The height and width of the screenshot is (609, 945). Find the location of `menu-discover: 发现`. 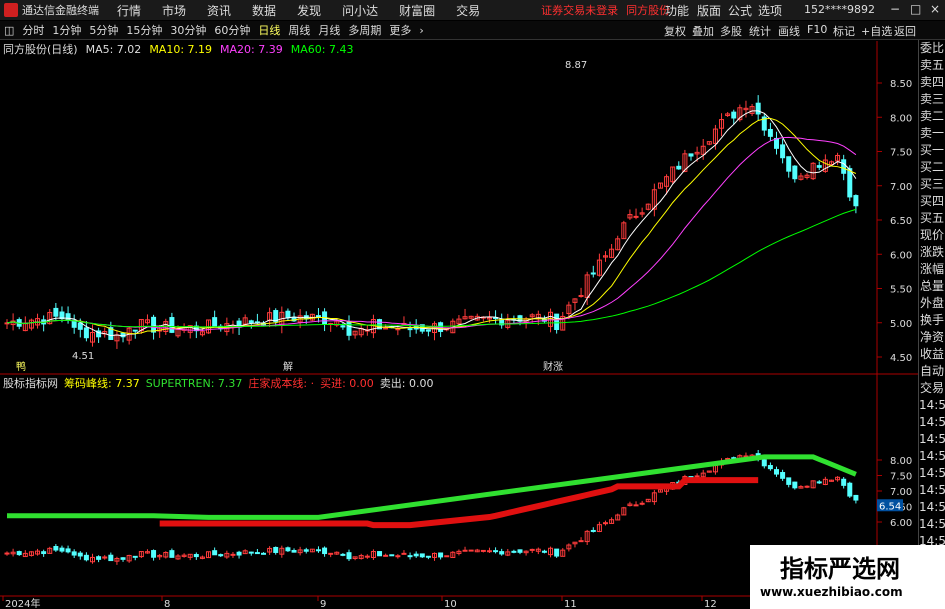

menu-discover: 发现 is located at coordinates (309, 10).